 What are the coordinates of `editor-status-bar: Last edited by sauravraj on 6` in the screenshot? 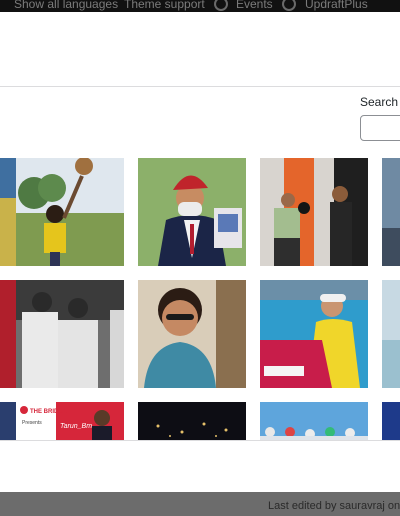 It's located at (200, 504).